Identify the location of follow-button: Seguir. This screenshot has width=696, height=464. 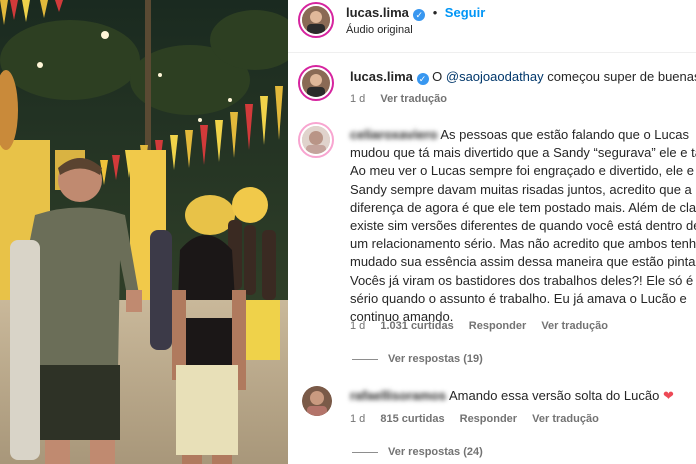
(465, 12).